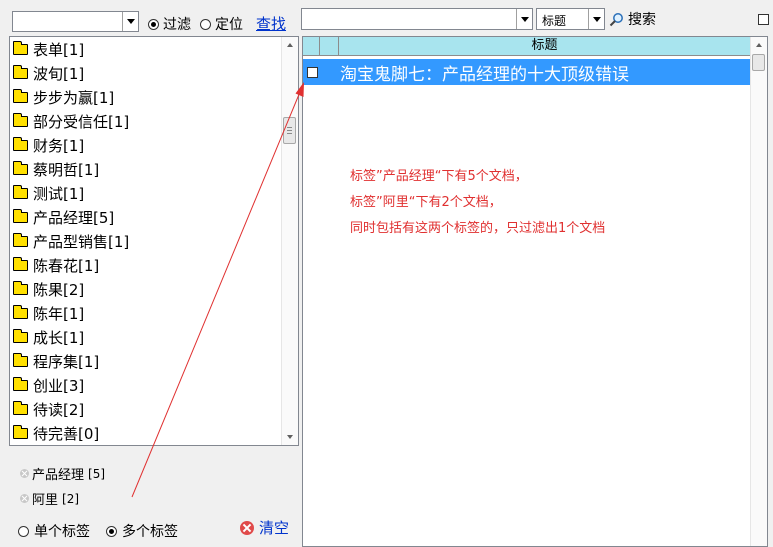  I want to click on selected-tag-label: 产品经理, so click(58, 475).